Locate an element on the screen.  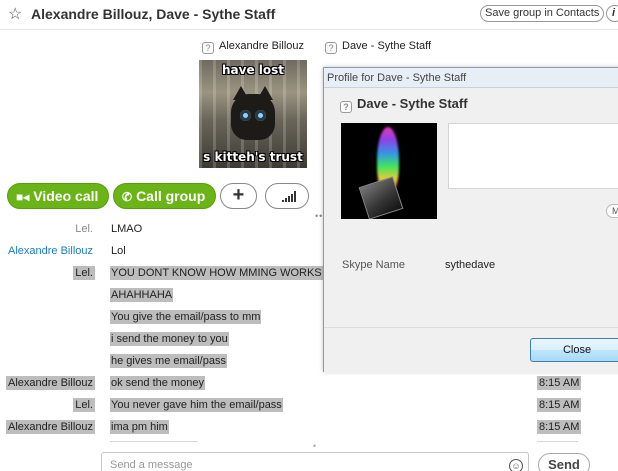
video-call-button: ■◂ Video call is located at coordinates (58, 196).